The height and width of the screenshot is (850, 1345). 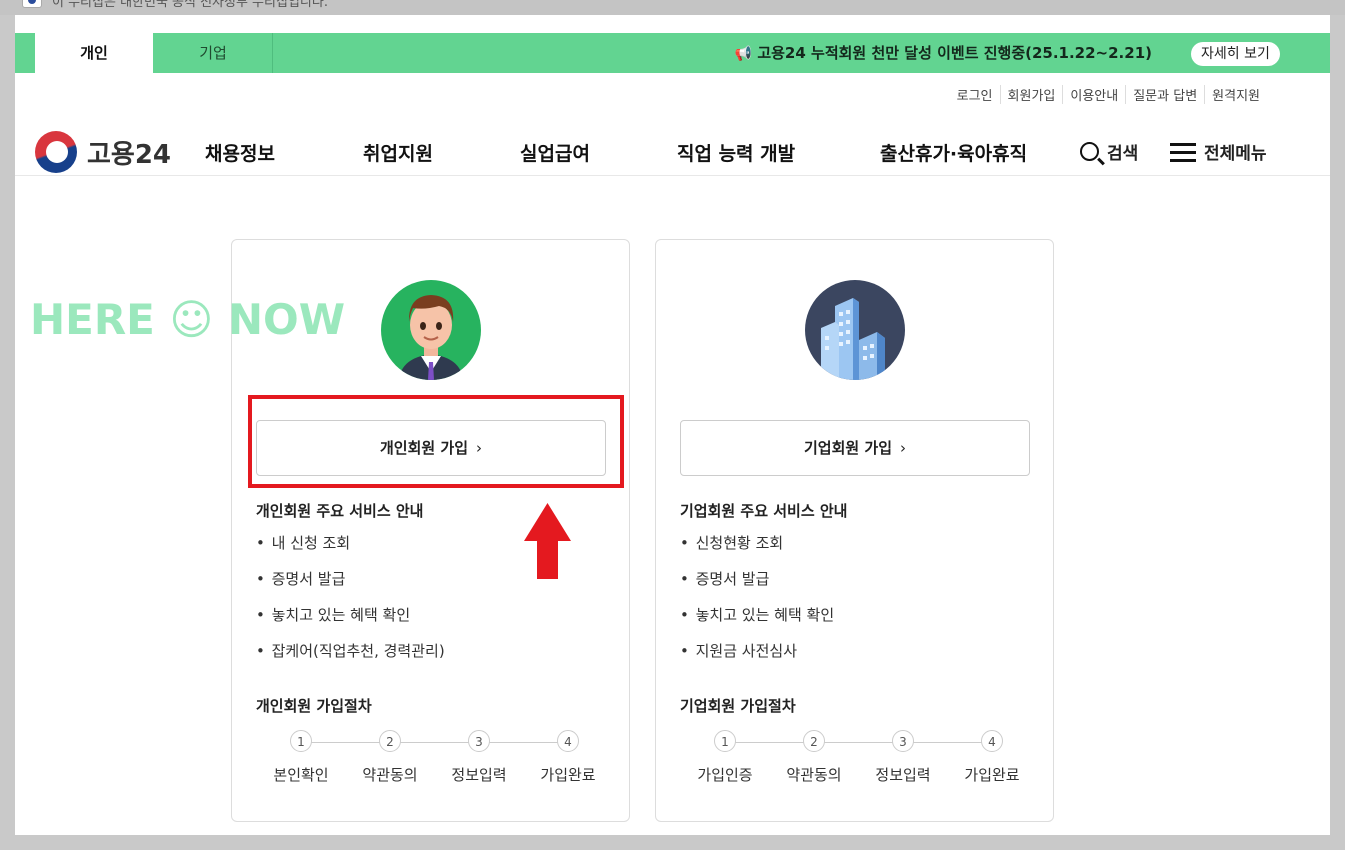 I want to click on chevron-right-icon: ›, so click(x=903, y=448).